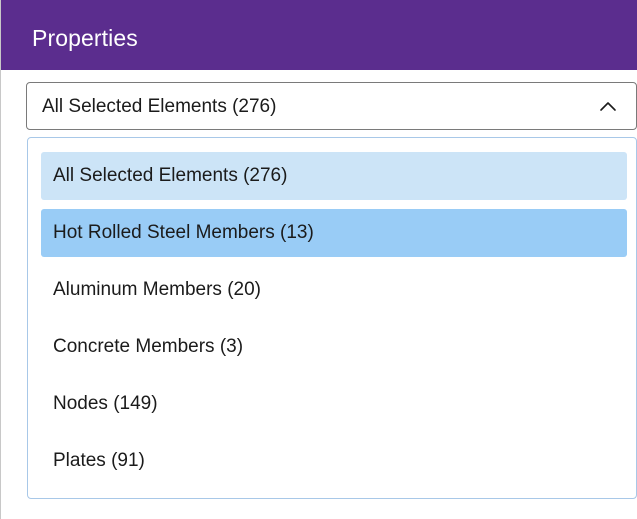 This screenshot has height=519, width=637. Describe the element at coordinates (334, 233) in the screenshot. I see `option-hot-rolled-steel-members: Hot Rolled Steel Members (13)` at that location.